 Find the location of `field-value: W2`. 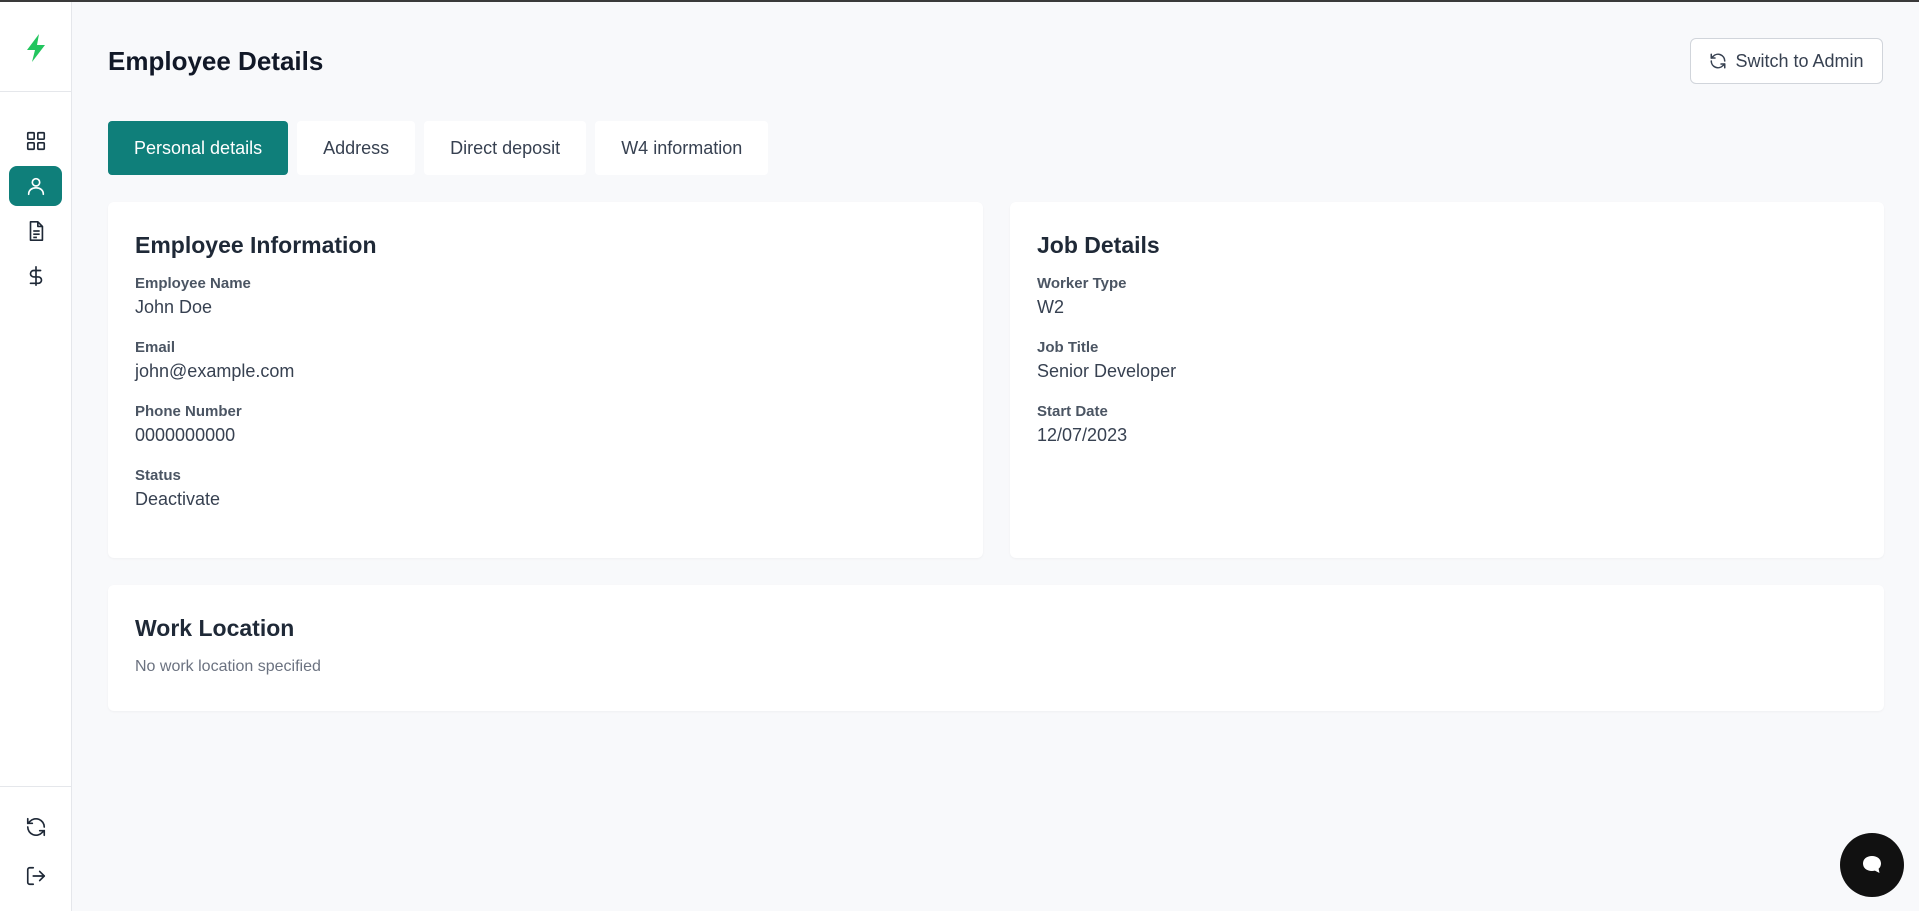

field-value: W2 is located at coordinates (1050, 307).